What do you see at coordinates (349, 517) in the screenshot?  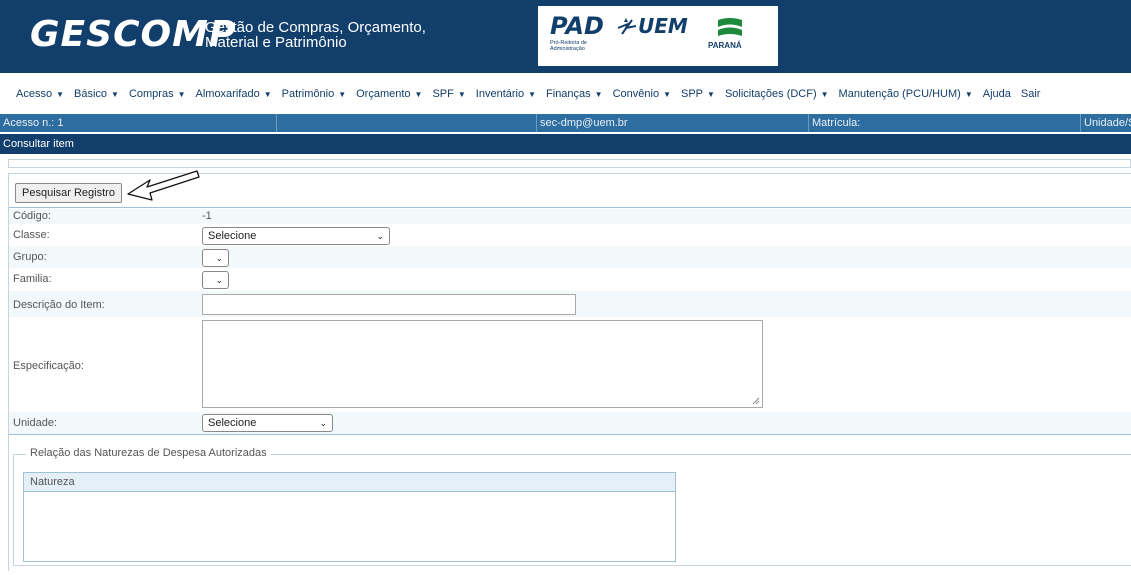 I see `naturezas-table: Natureza` at bounding box center [349, 517].